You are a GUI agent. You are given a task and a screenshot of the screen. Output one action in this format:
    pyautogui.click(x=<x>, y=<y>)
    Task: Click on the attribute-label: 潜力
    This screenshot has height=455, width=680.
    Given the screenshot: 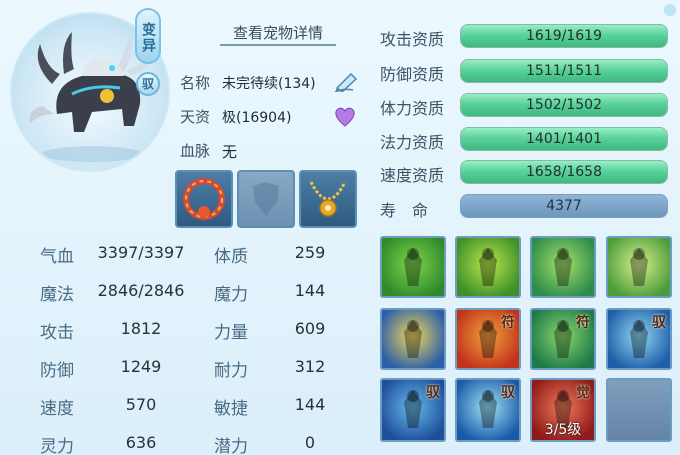 What is the action you would take?
    pyautogui.click(x=231, y=446)
    